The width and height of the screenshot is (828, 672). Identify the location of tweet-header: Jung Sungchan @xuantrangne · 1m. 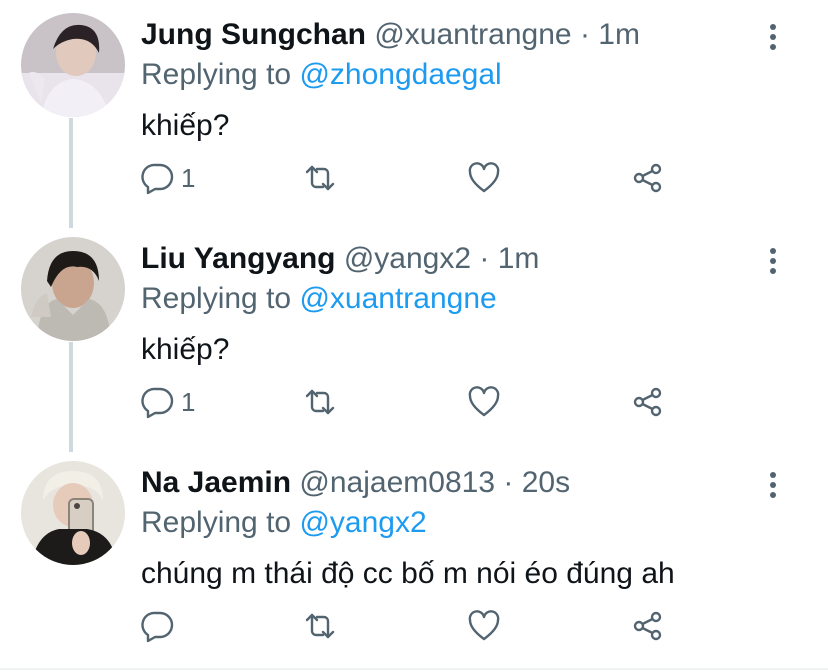
(390, 35).